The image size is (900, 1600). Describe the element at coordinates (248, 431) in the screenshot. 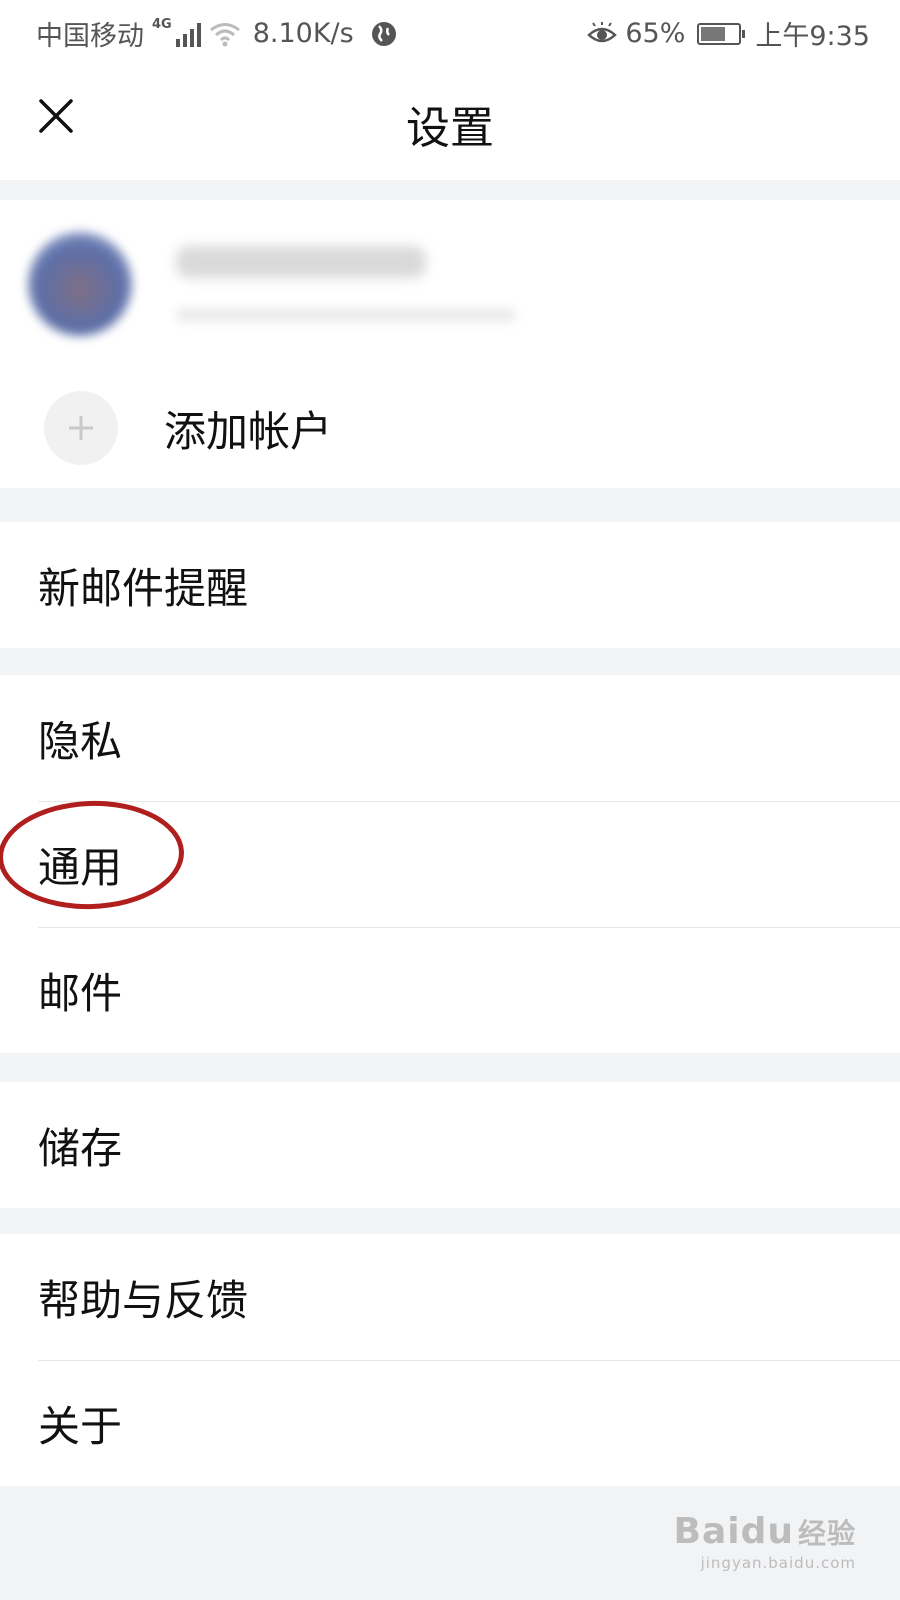

I see `add-account-label: 添加帐户` at that location.